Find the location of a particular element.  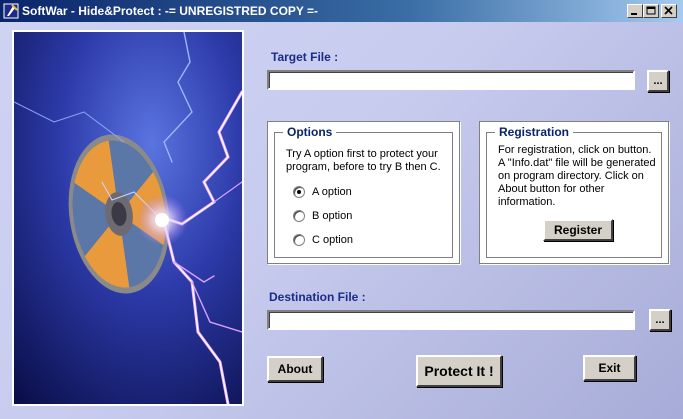

exit-button: Exit is located at coordinates (609, 368).